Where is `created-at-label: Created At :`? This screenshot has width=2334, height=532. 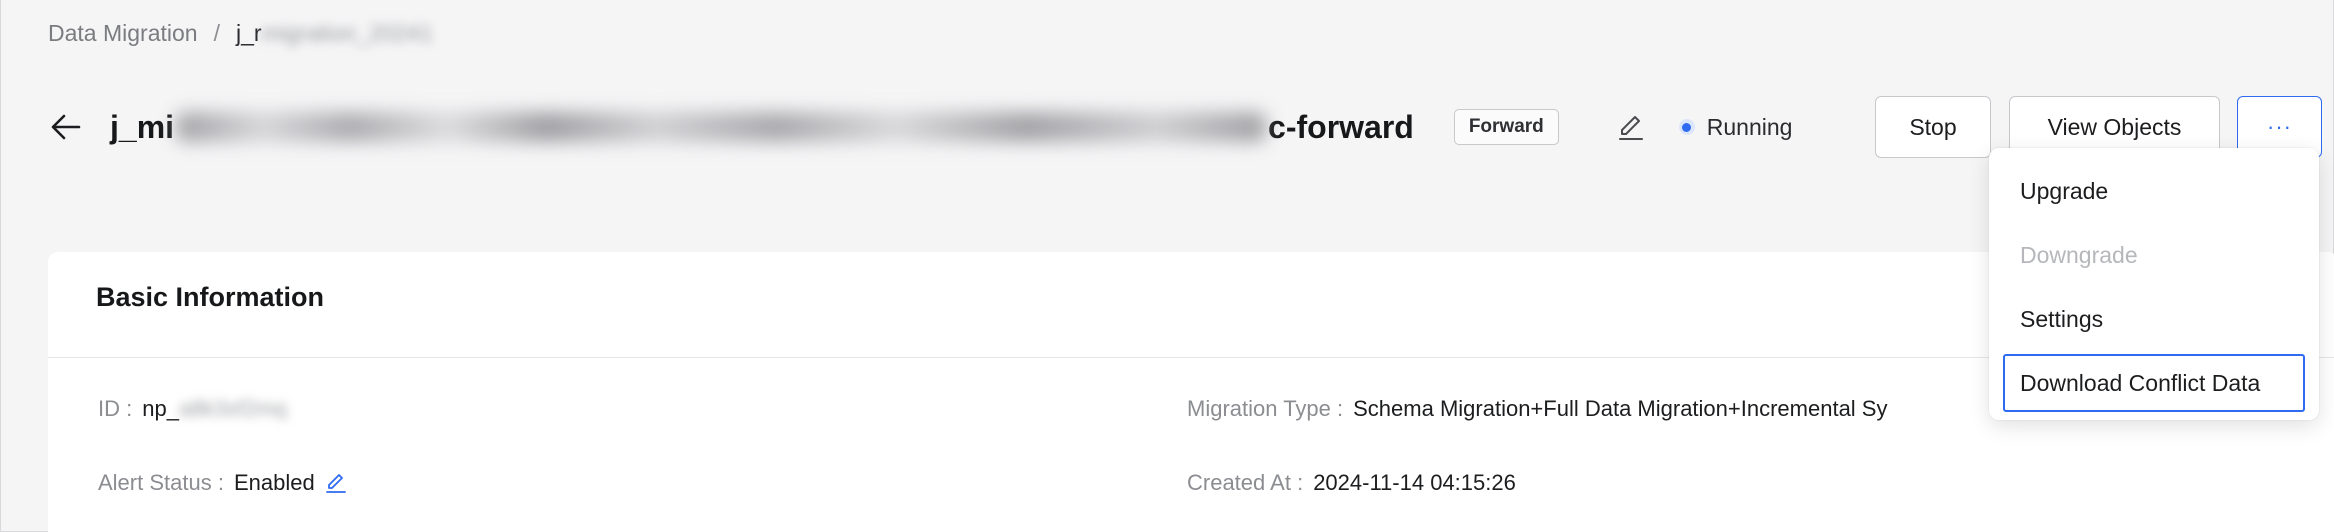 created-at-label: Created At : is located at coordinates (1245, 482).